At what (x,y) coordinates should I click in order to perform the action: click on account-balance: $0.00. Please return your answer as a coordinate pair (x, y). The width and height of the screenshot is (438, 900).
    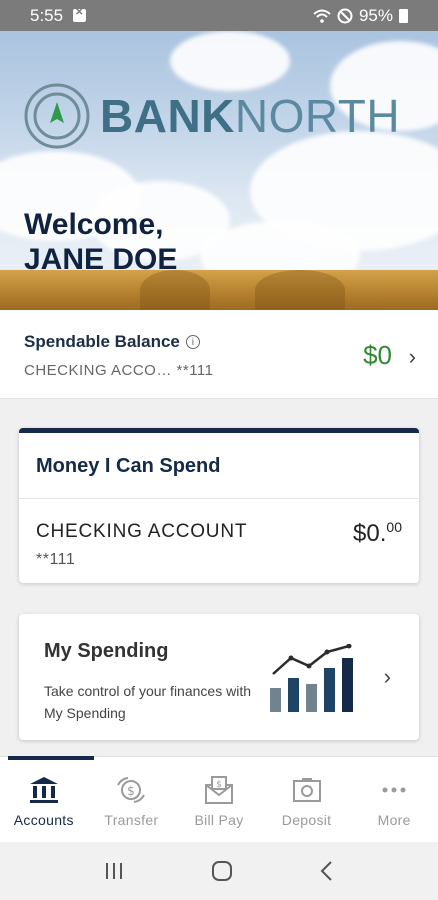
    Looking at the image, I should click on (377, 533).